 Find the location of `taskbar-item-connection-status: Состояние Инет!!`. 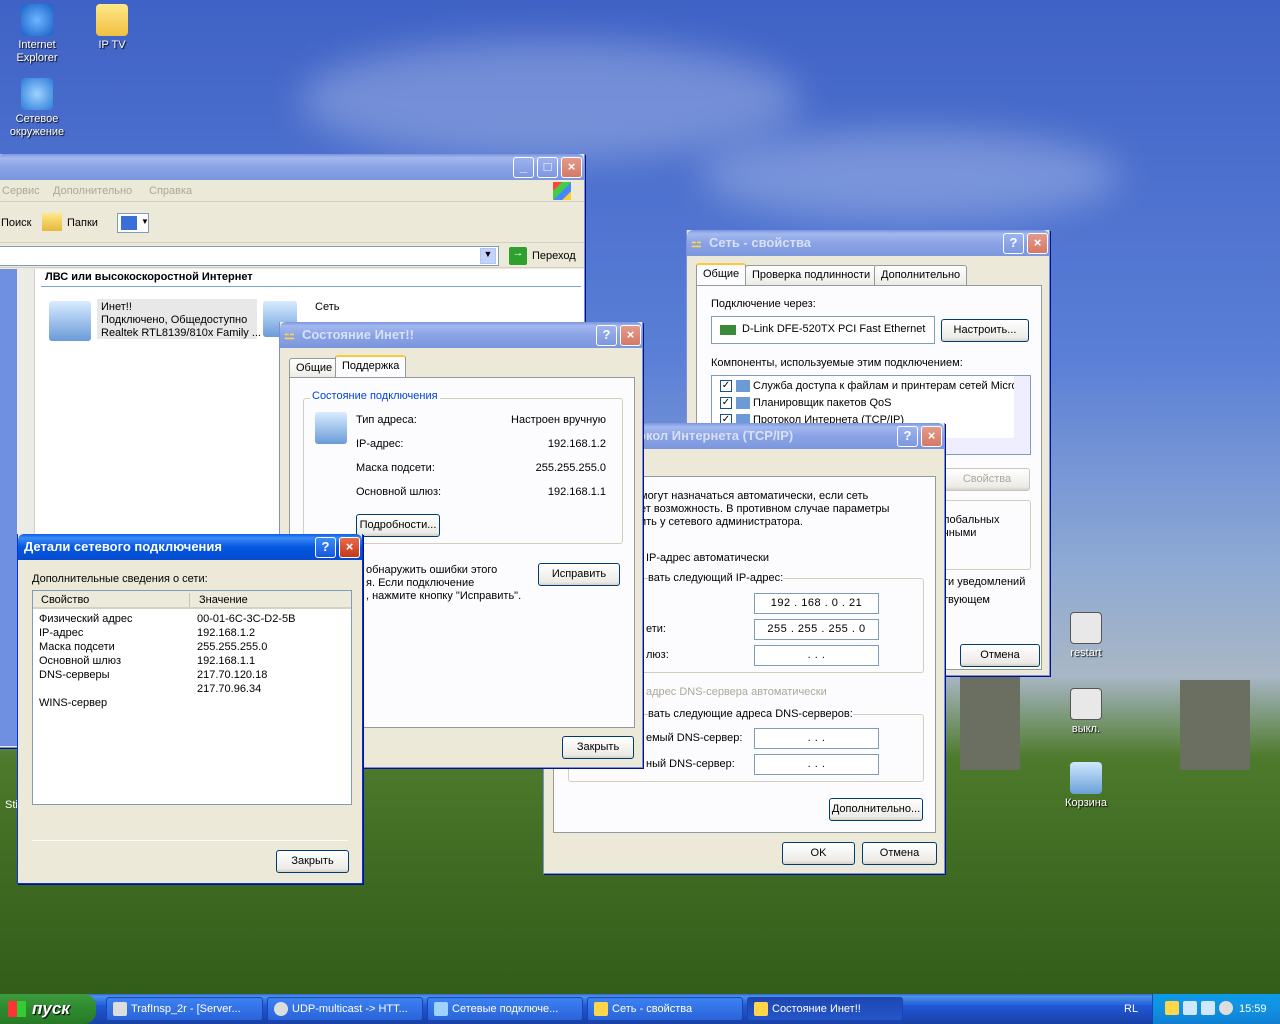

taskbar-item-connection-status: Состояние Инет!! is located at coordinates (825, 1009).